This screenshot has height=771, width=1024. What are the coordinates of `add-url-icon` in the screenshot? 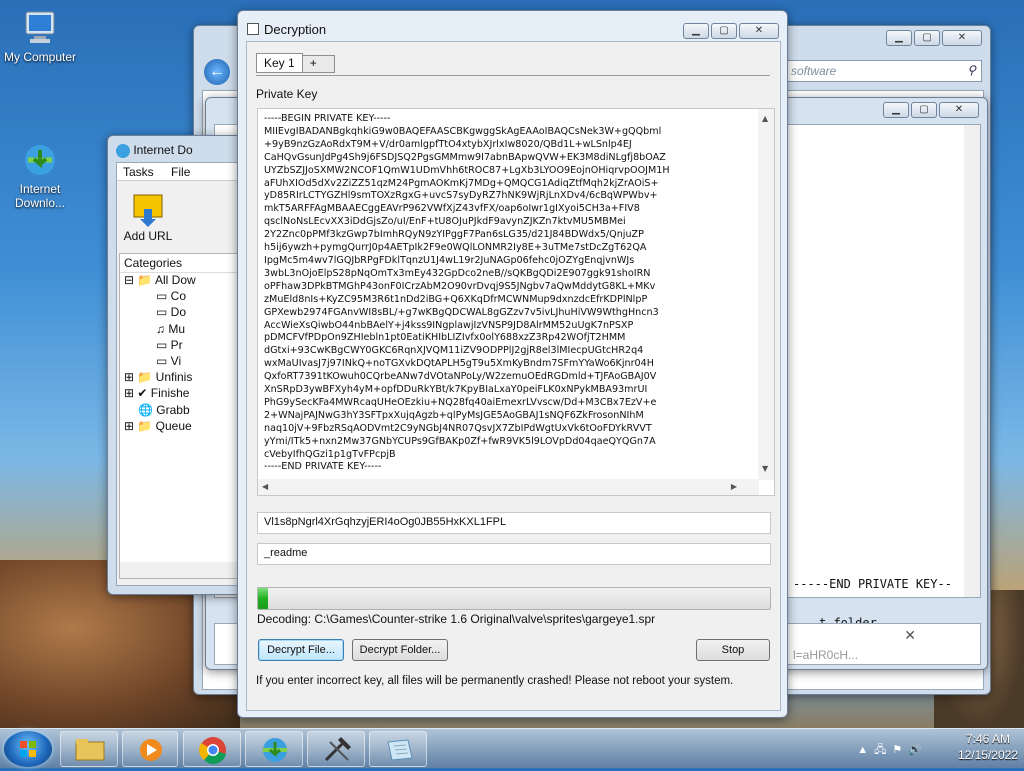 It's located at (148, 209).